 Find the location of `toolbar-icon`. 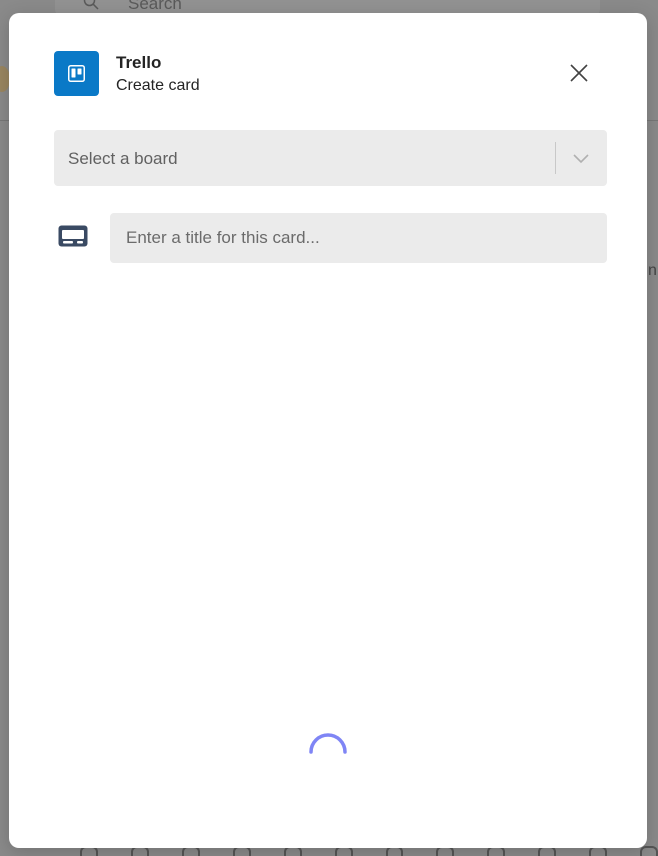

toolbar-icon is located at coordinates (649, 851).